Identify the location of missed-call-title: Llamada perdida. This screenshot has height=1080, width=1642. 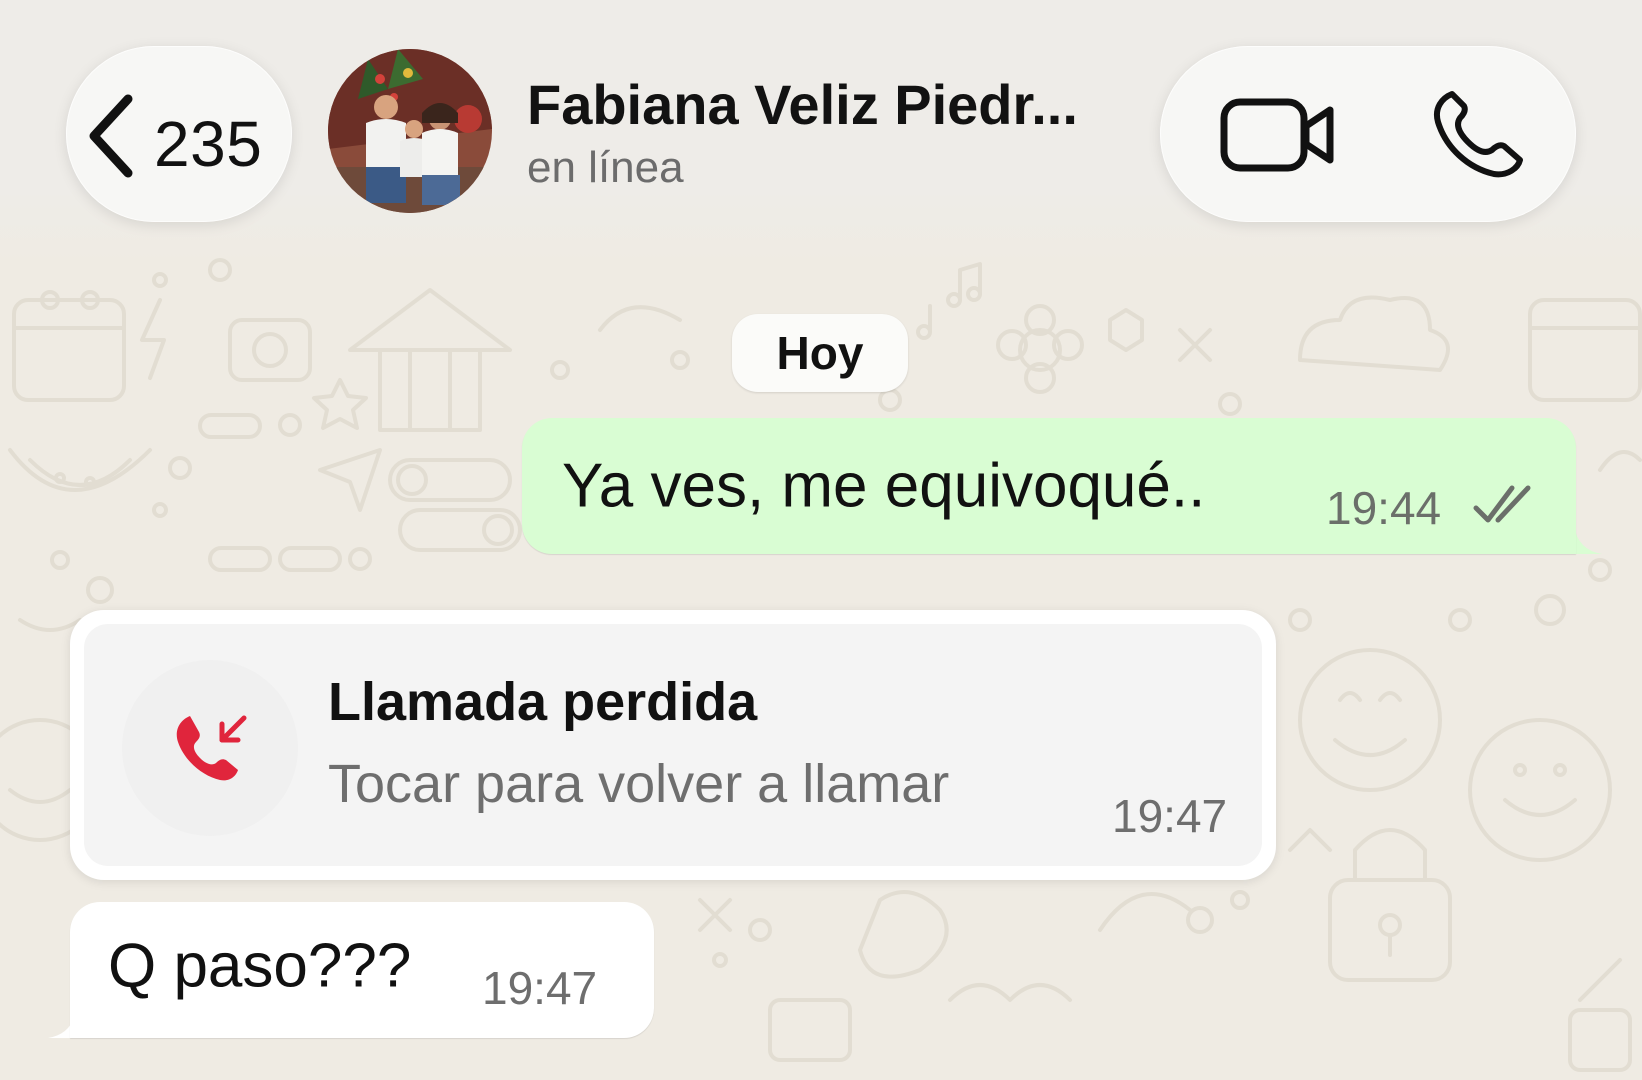
(543, 702).